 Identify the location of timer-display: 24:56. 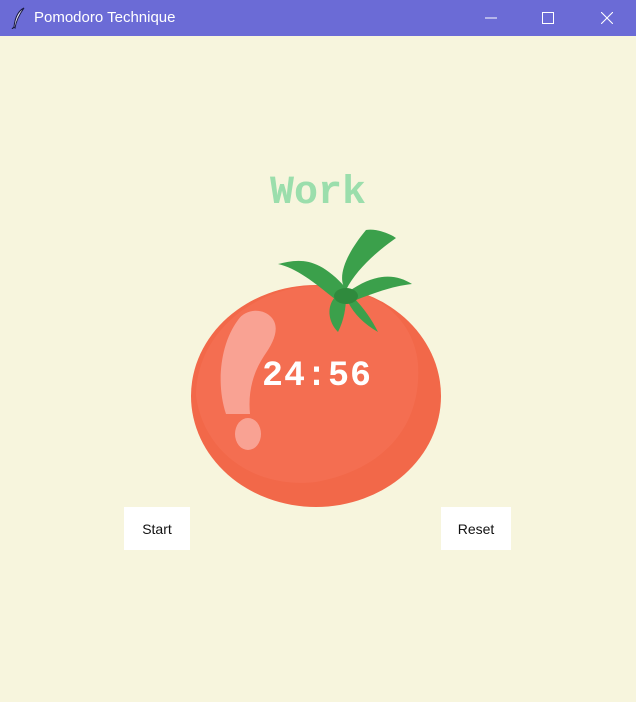
(317, 376).